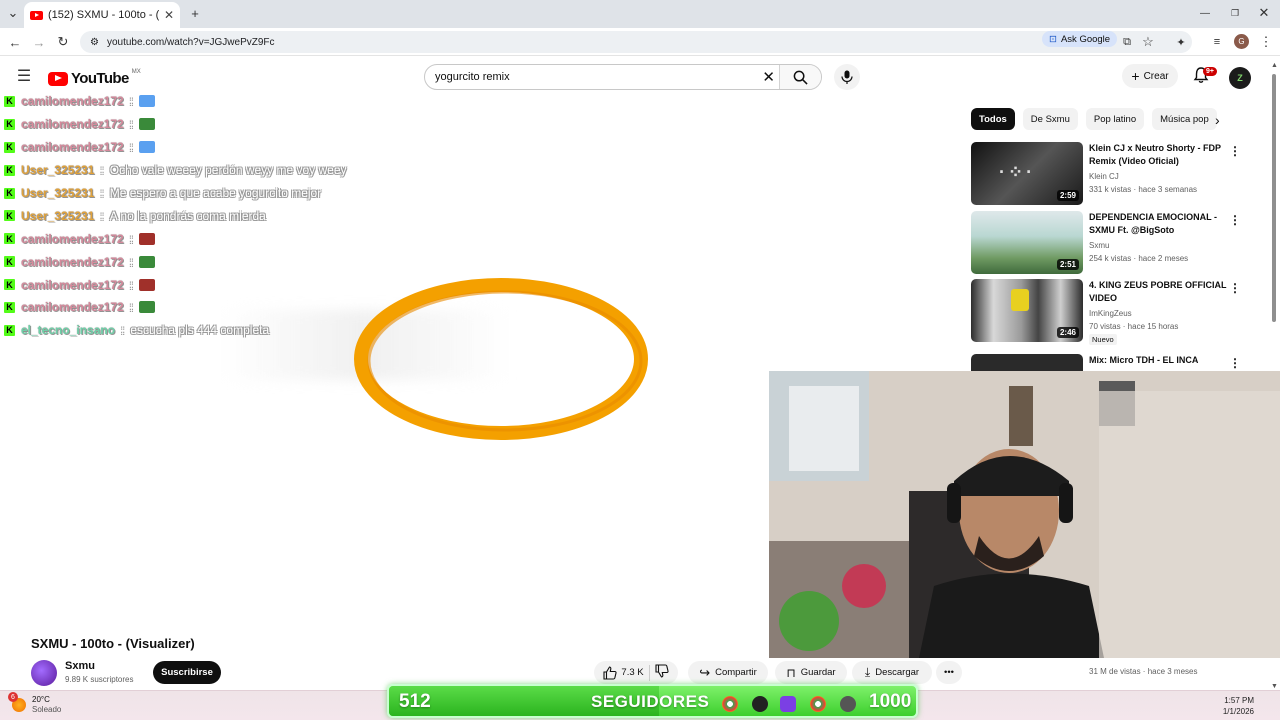  What do you see at coordinates (113, 643) in the screenshot?
I see `video-title: SXMU - 100to - (Visualizer)` at bounding box center [113, 643].